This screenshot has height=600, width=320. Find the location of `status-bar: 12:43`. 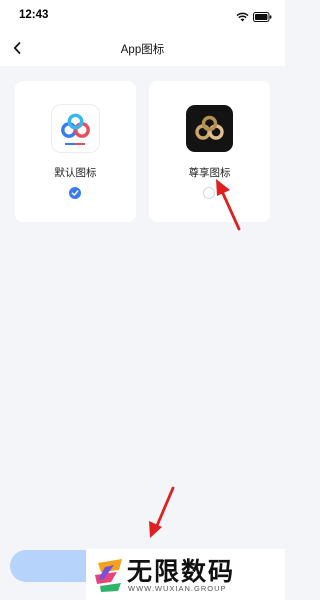

status-bar: 12:43 is located at coordinates (142, 16).